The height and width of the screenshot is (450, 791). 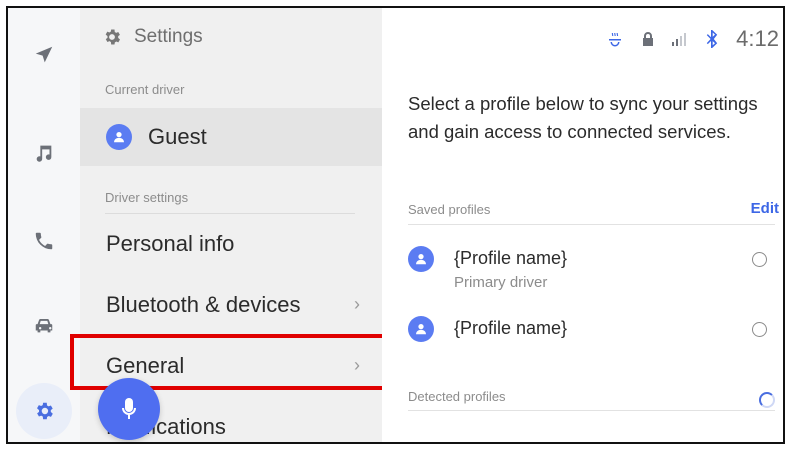 What do you see at coordinates (591, 271) in the screenshot?
I see `profile-row-1: {Profile name} Primary driver` at bounding box center [591, 271].